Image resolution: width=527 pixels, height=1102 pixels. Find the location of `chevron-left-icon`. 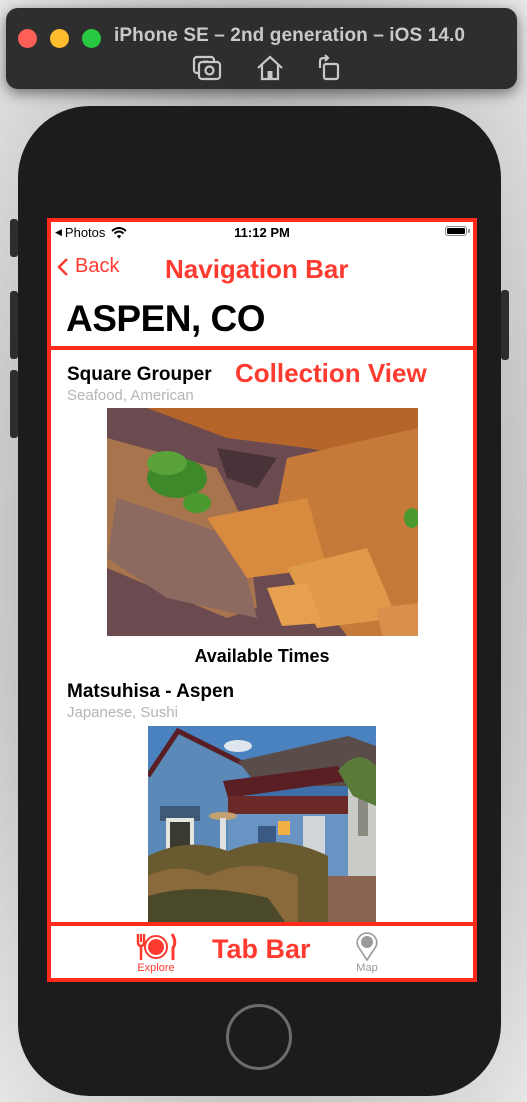

chevron-left-icon is located at coordinates (63, 267).